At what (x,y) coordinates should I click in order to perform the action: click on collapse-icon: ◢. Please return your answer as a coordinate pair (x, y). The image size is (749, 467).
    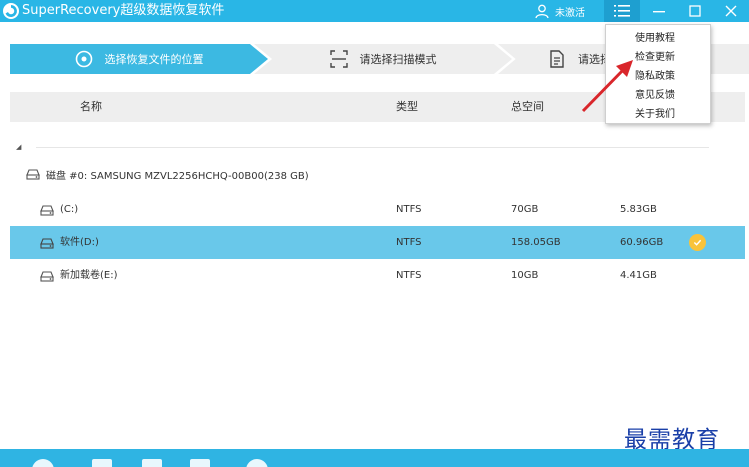
    Looking at the image, I should click on (18, 147).